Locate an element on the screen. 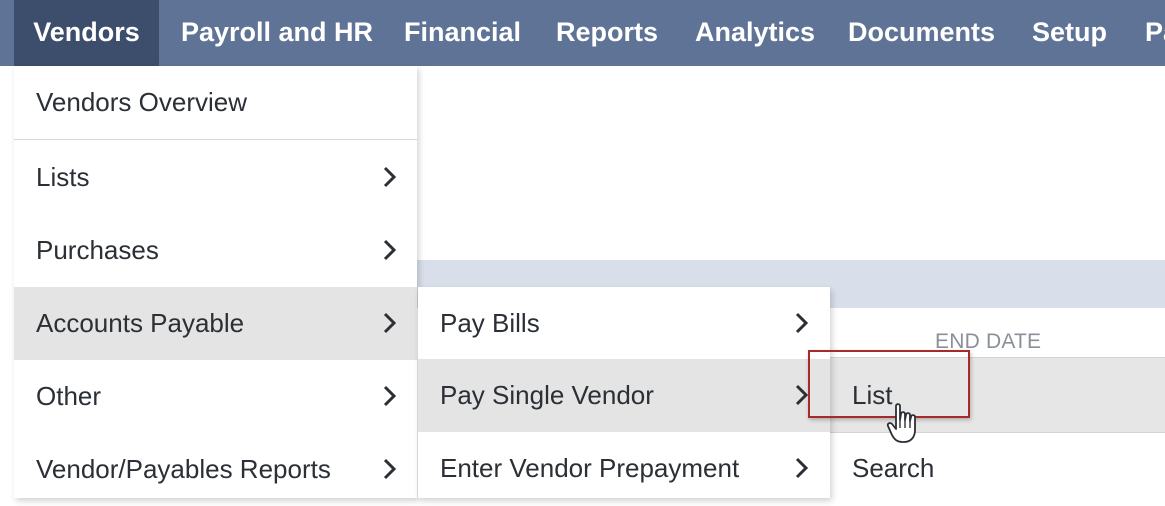 The width and height of the screenshot is (1165, 506). nav-reports-label: Reports is located at coordinates (607, 32).